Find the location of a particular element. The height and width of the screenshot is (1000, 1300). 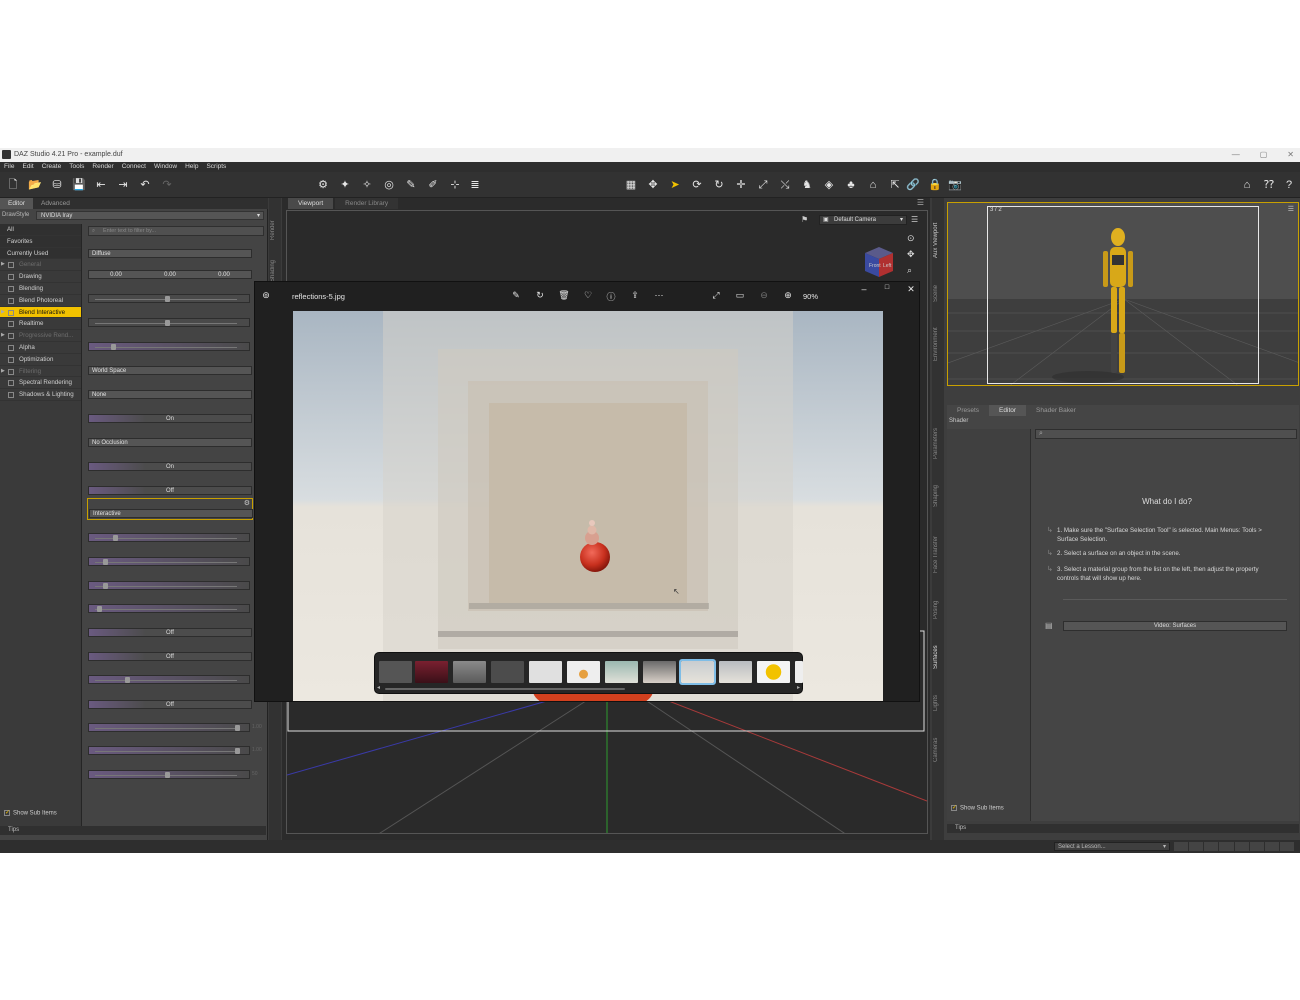

joint-editor-icon: ⤯ is located at coordinates (785, 185).